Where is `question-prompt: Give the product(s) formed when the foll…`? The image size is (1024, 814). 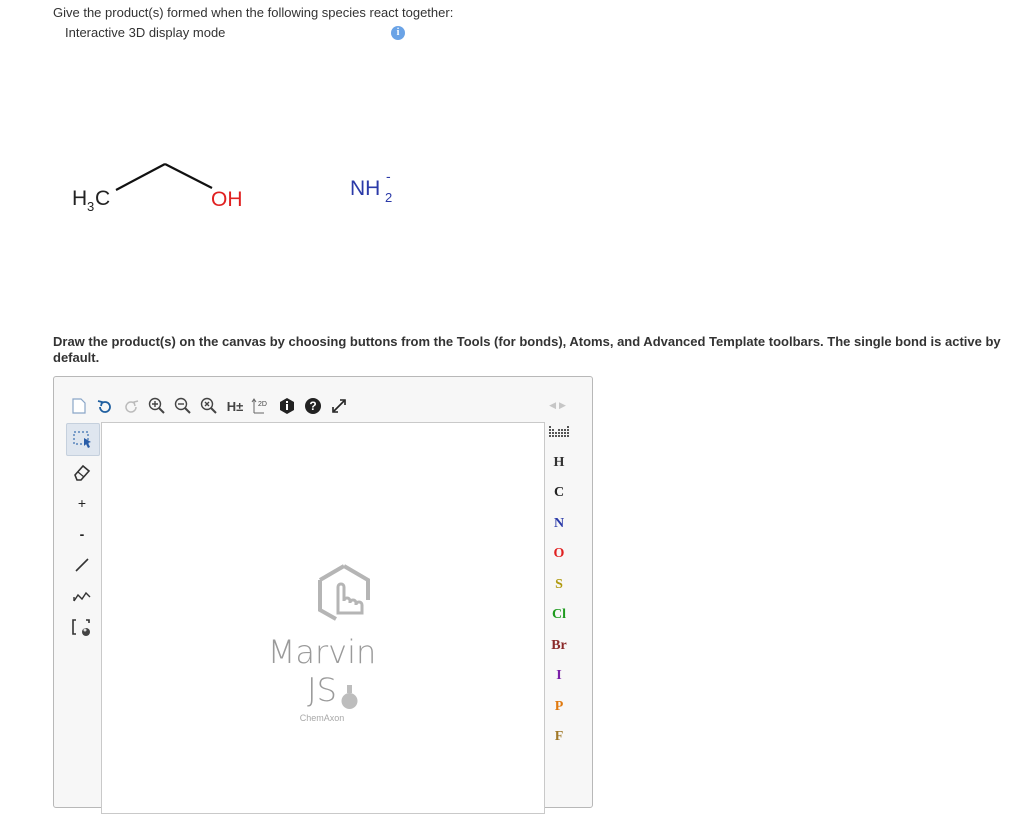 question-prompt: Give the product(s) formed when the foll… is located at coordinates (253, 12).